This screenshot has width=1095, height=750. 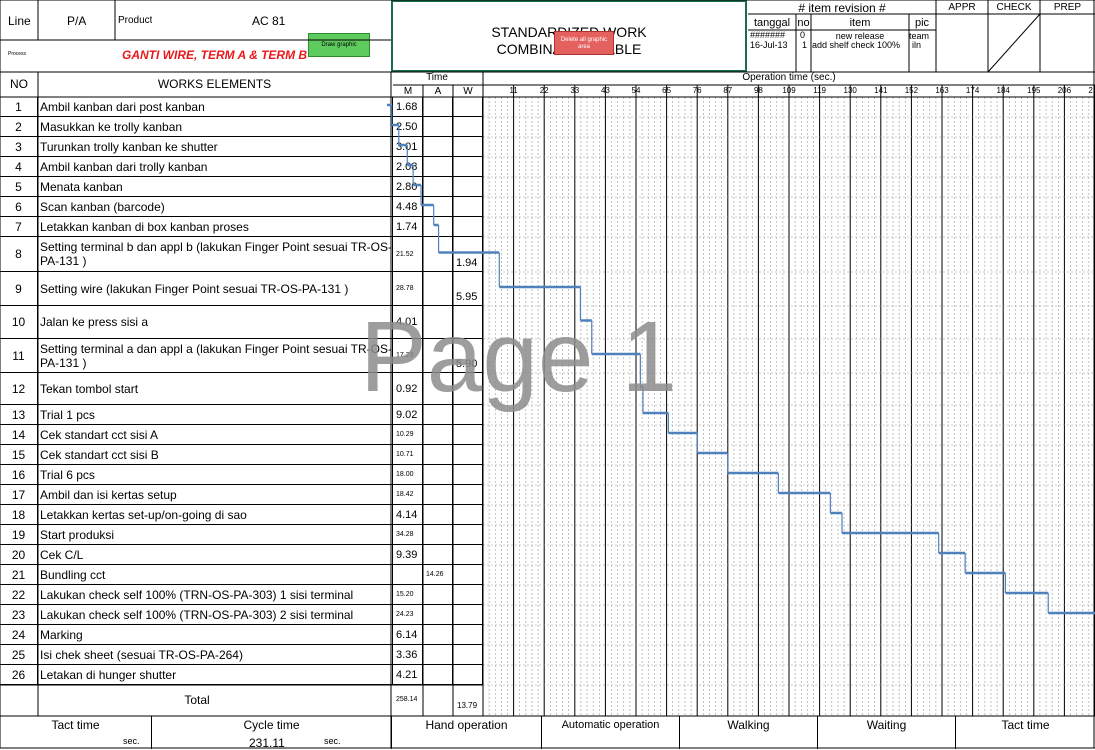 What do you see at coordinates (407, 699) in the screenshot?
I see `total-m: 258.14` at bounding box center [407, 699].